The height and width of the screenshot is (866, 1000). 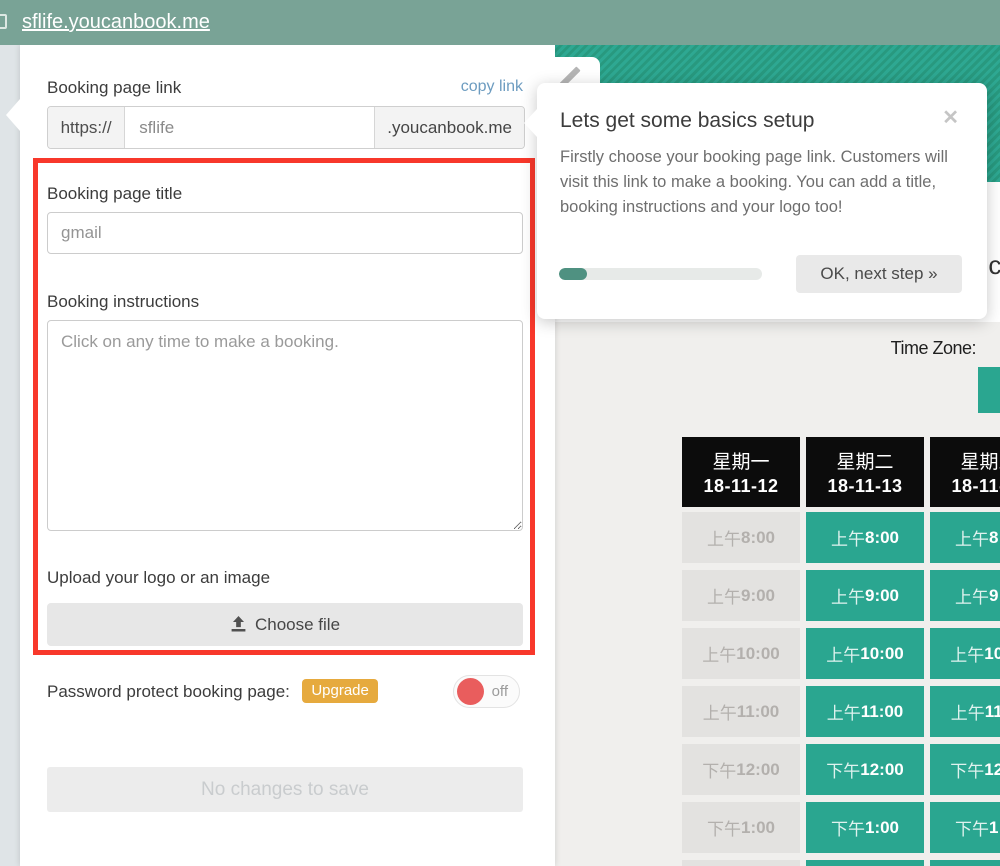 I want to click on upload-icon, so click(x=238, y=624).